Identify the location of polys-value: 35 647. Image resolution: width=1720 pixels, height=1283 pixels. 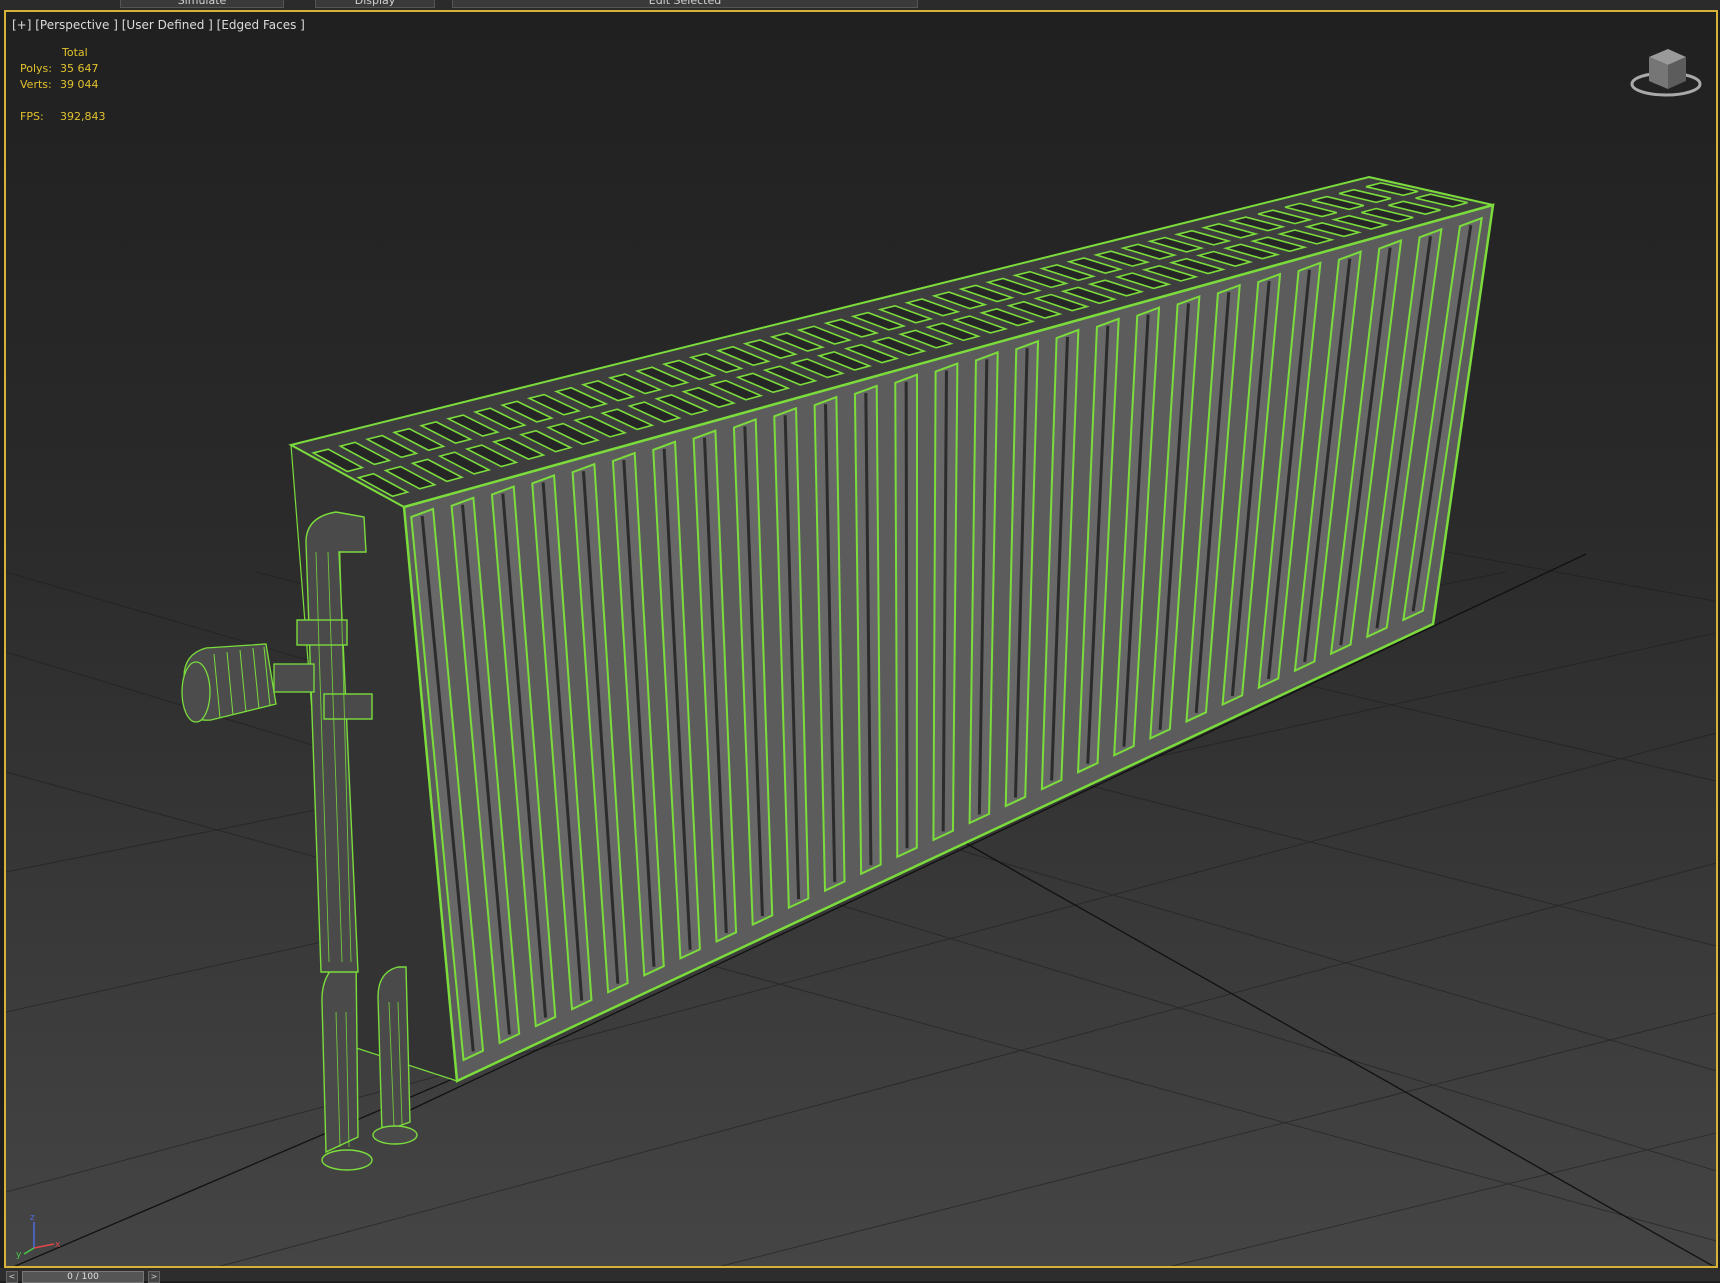
(79, 68).